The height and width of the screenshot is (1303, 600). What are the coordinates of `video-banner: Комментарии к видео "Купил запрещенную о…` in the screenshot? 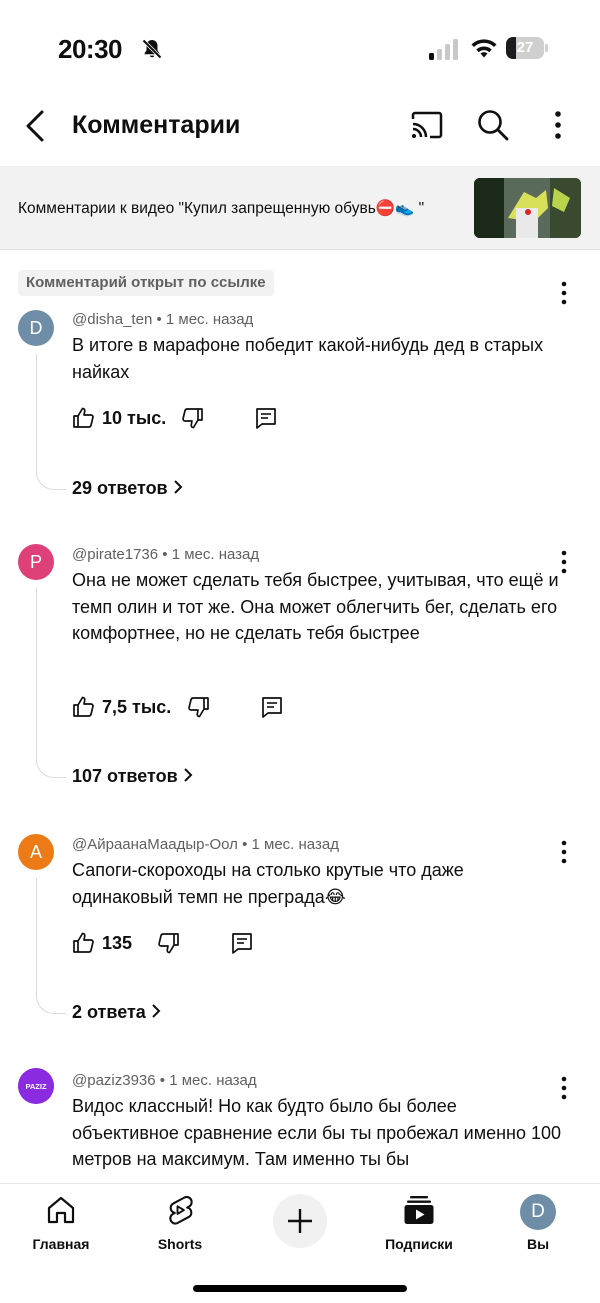 It's located at (300, 208).